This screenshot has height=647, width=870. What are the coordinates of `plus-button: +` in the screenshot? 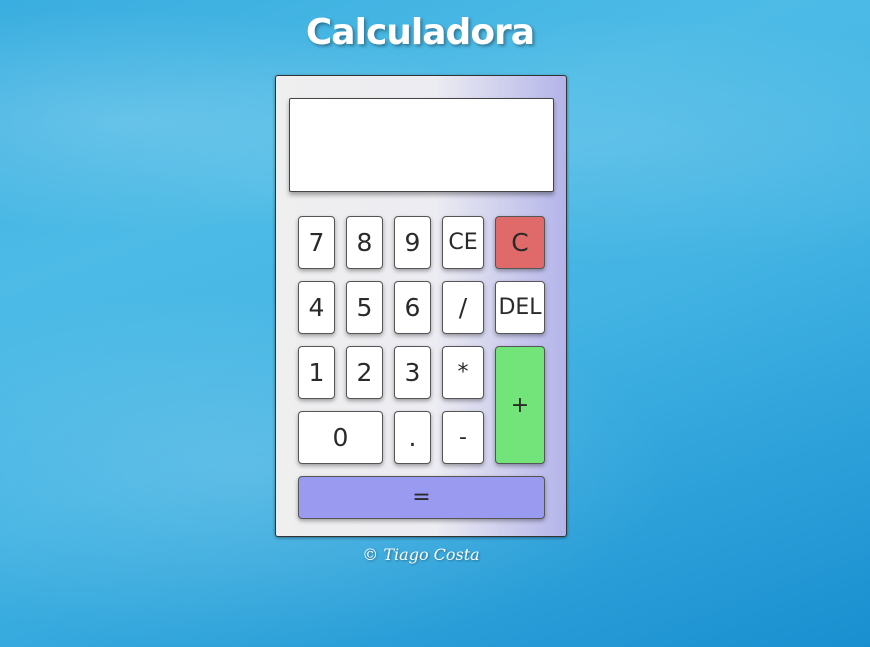 It's located at (520, 405).